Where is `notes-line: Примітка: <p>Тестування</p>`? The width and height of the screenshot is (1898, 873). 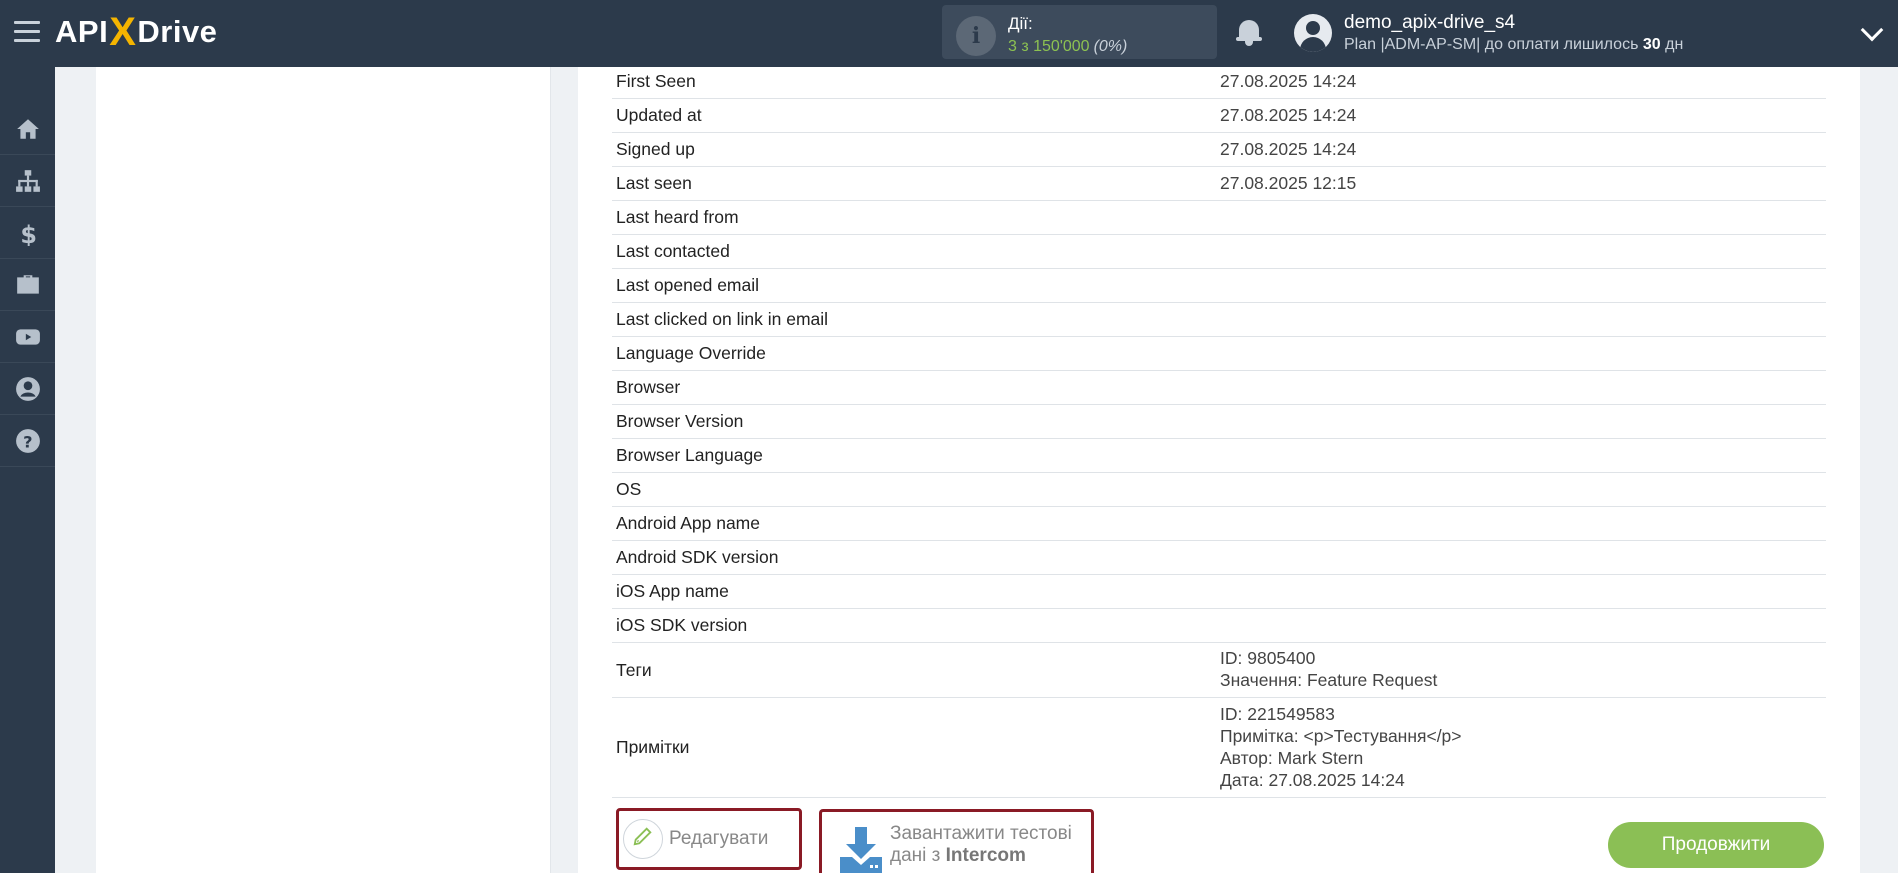
notes-line: Примітка: <p>Тестування</p> is located at coordinates (1341, 736).